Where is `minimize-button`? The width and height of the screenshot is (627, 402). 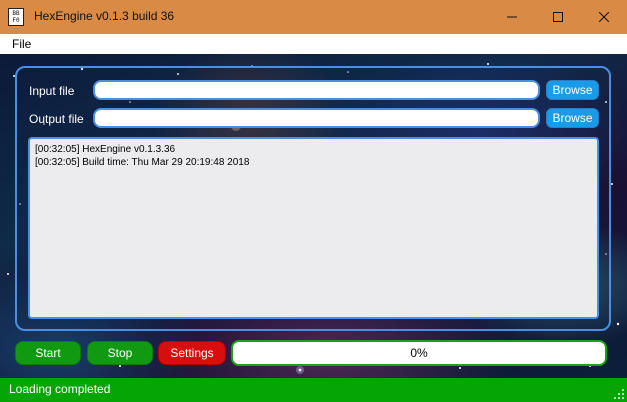 minimize-button is located at coordinates (512, 17).